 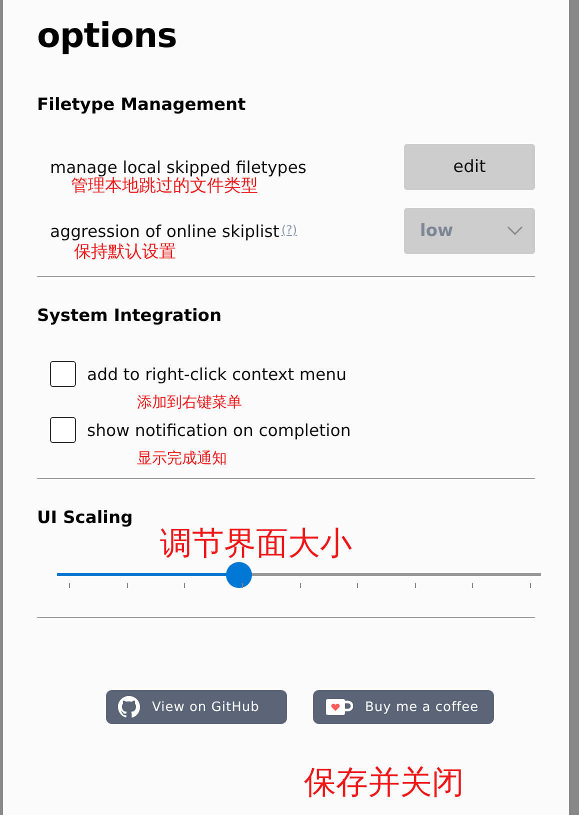 I want to click on annotation-text: 显示完成通知, so click(x=182, y=458).